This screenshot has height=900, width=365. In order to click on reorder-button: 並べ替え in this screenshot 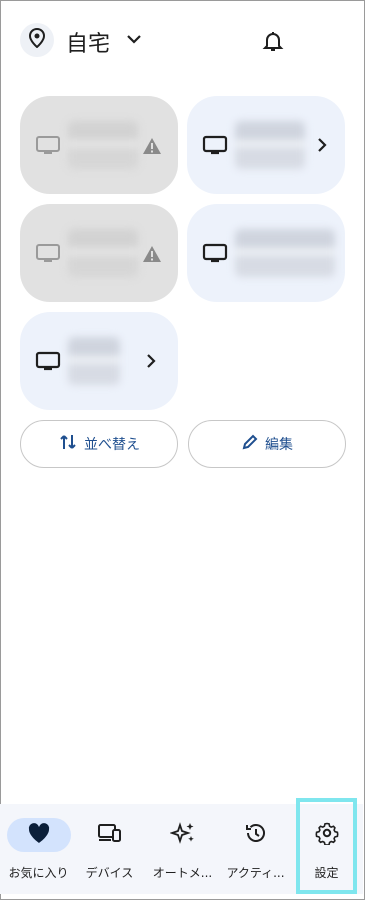, I will do `click(99, 444)`.